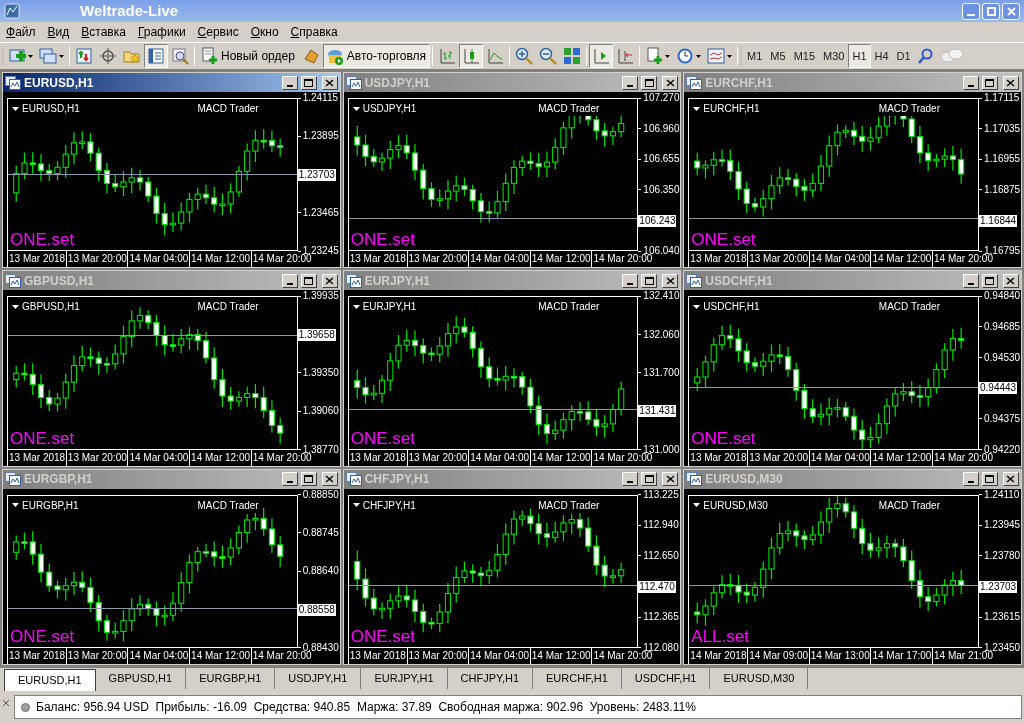 The image size is (1024, 723). I want to click on price-axis-label: 1.23615, so click(1002, 617).